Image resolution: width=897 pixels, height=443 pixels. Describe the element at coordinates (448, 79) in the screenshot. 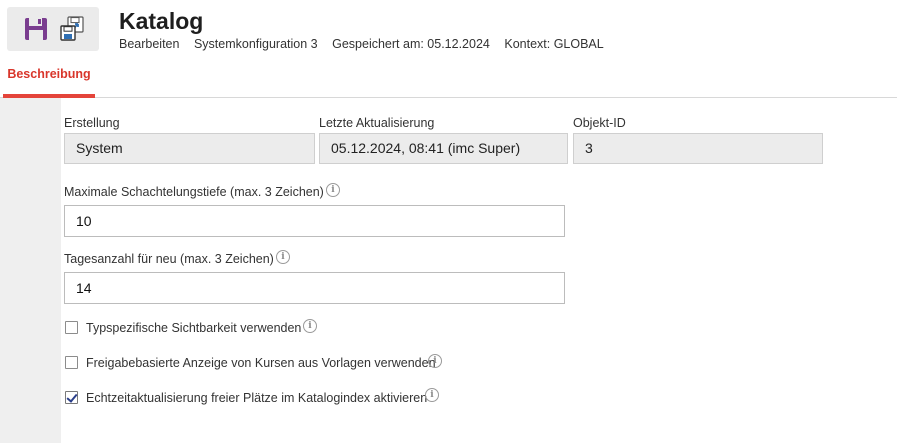

I see `tab-bar: Beschreibung` at that location.